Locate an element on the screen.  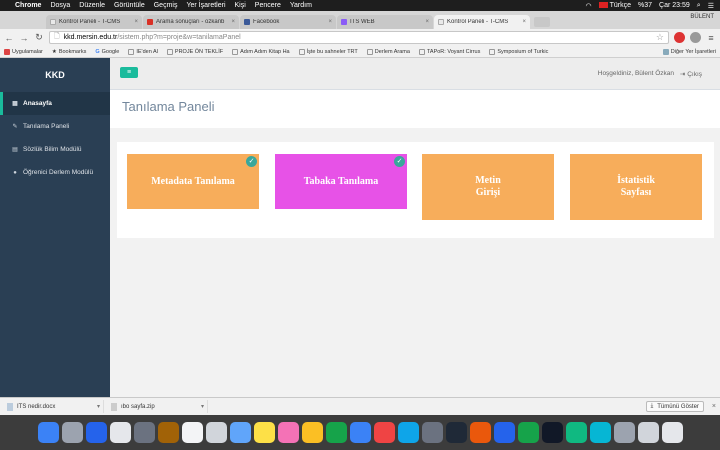
sidebar-item-ogrenici-derlem: ● Öğrenici Derlem Modülü is located at coordinates (55, 172).